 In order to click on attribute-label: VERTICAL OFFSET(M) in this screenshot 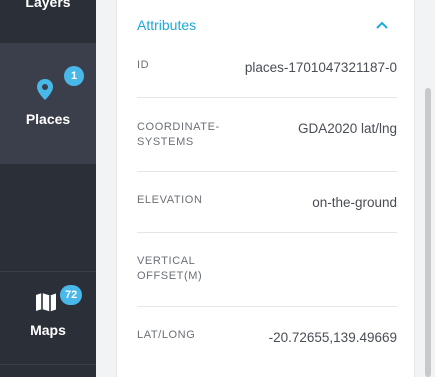, I will do `click(170, 268)`.